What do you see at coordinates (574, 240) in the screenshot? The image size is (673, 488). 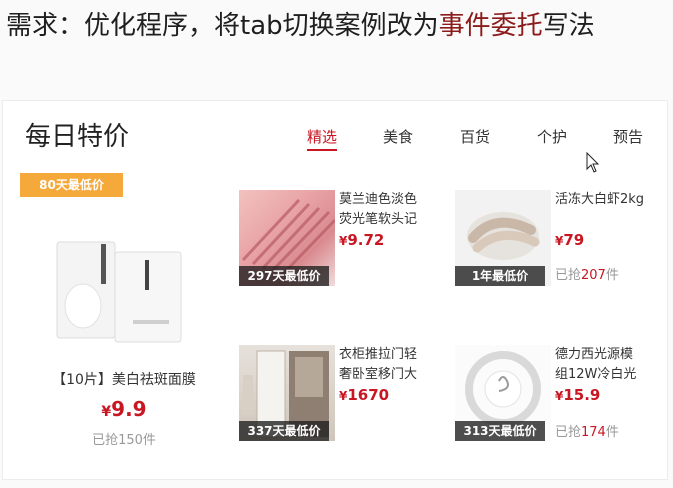 I see `price-value: 79` at bounding box center [574, 240].